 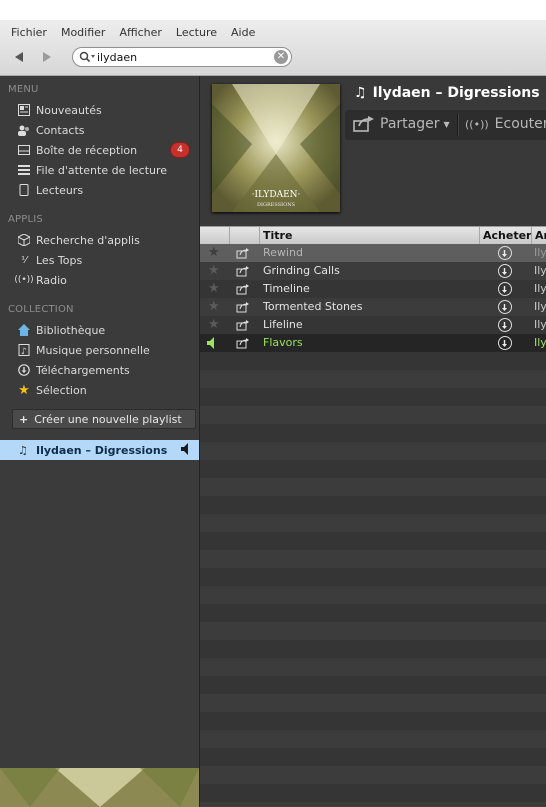 What do you see at coordinates (276, 205) in the screenshot?
I see `cover-subtitle-text: DIGRESSIONS` at bounding box center [276, 205].